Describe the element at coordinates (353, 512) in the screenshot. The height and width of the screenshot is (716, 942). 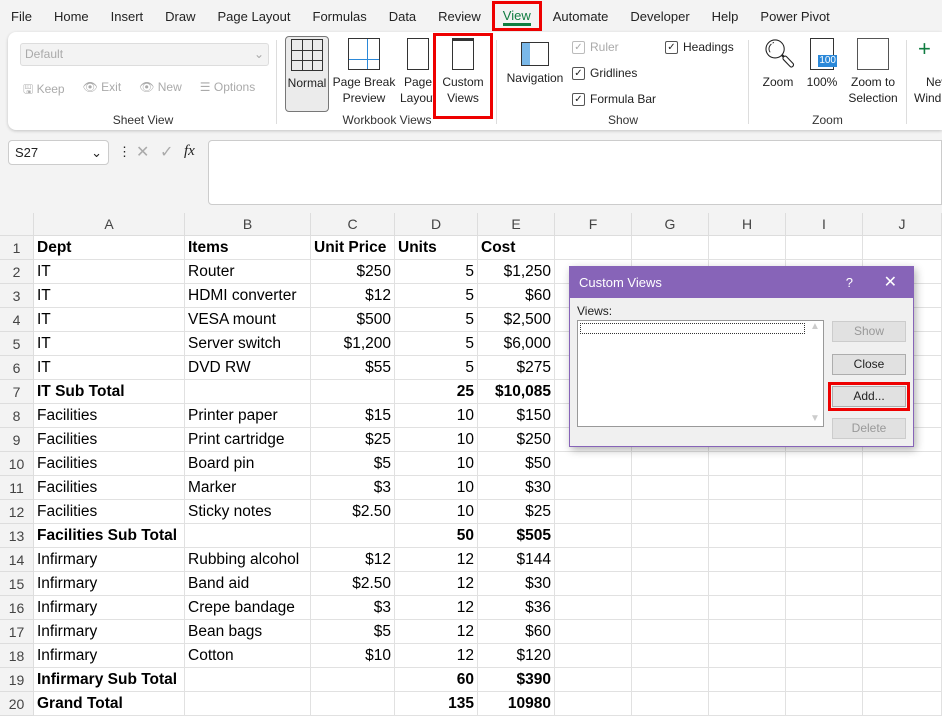
I see `cell: $2.50` at that location.